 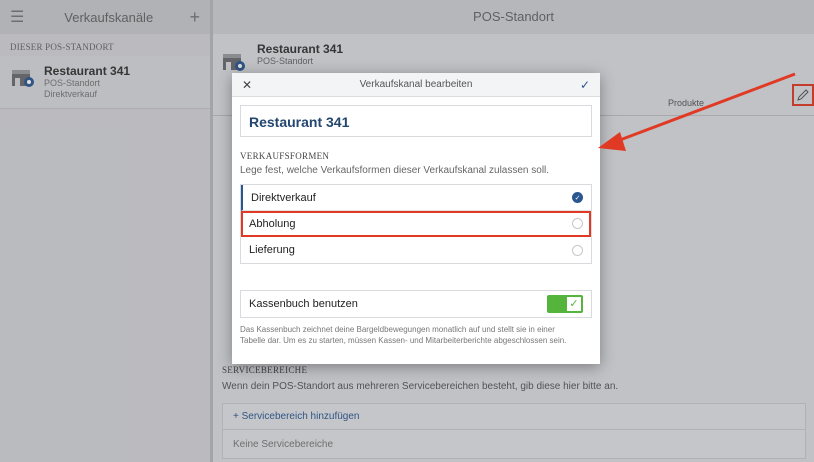 I want to click on annotation-arrow, so click(x=697, y=111).